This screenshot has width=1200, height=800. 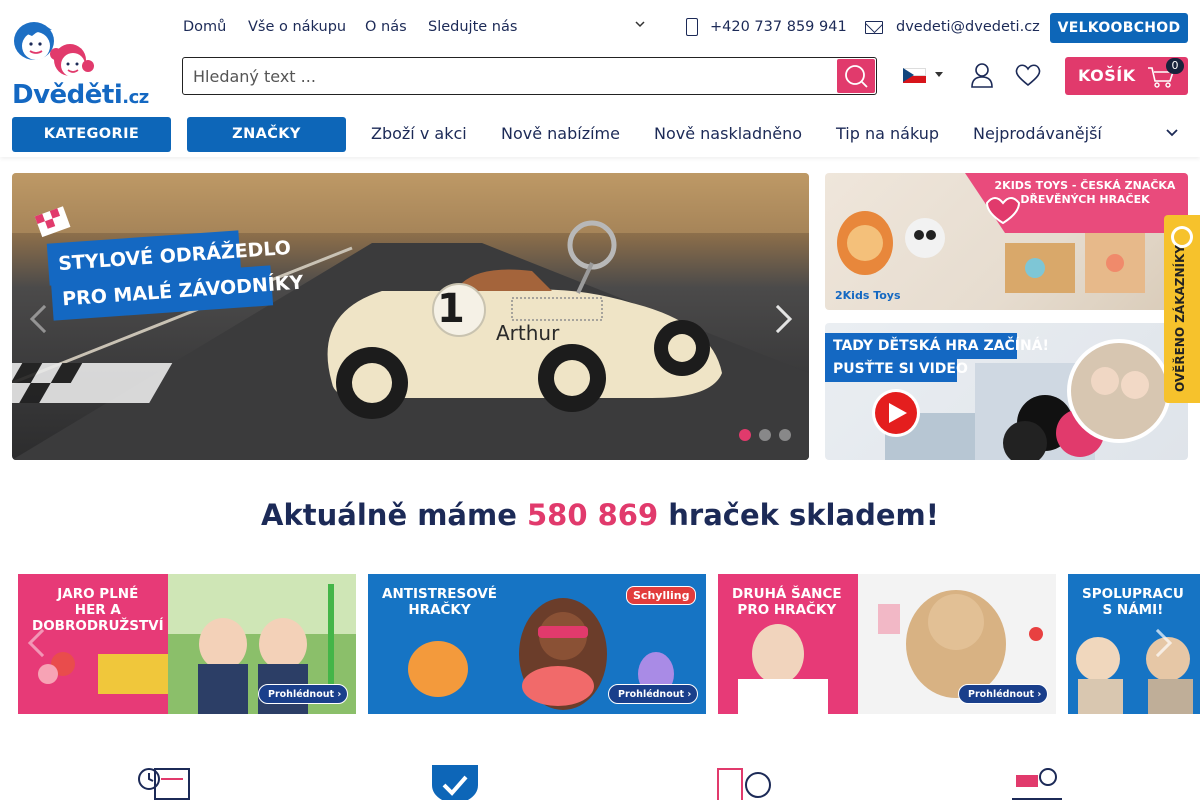 What do you see at coordinates (528, 333) in the screenshot?
I see `car-name: Arthur` at bounding box center [528, 333].